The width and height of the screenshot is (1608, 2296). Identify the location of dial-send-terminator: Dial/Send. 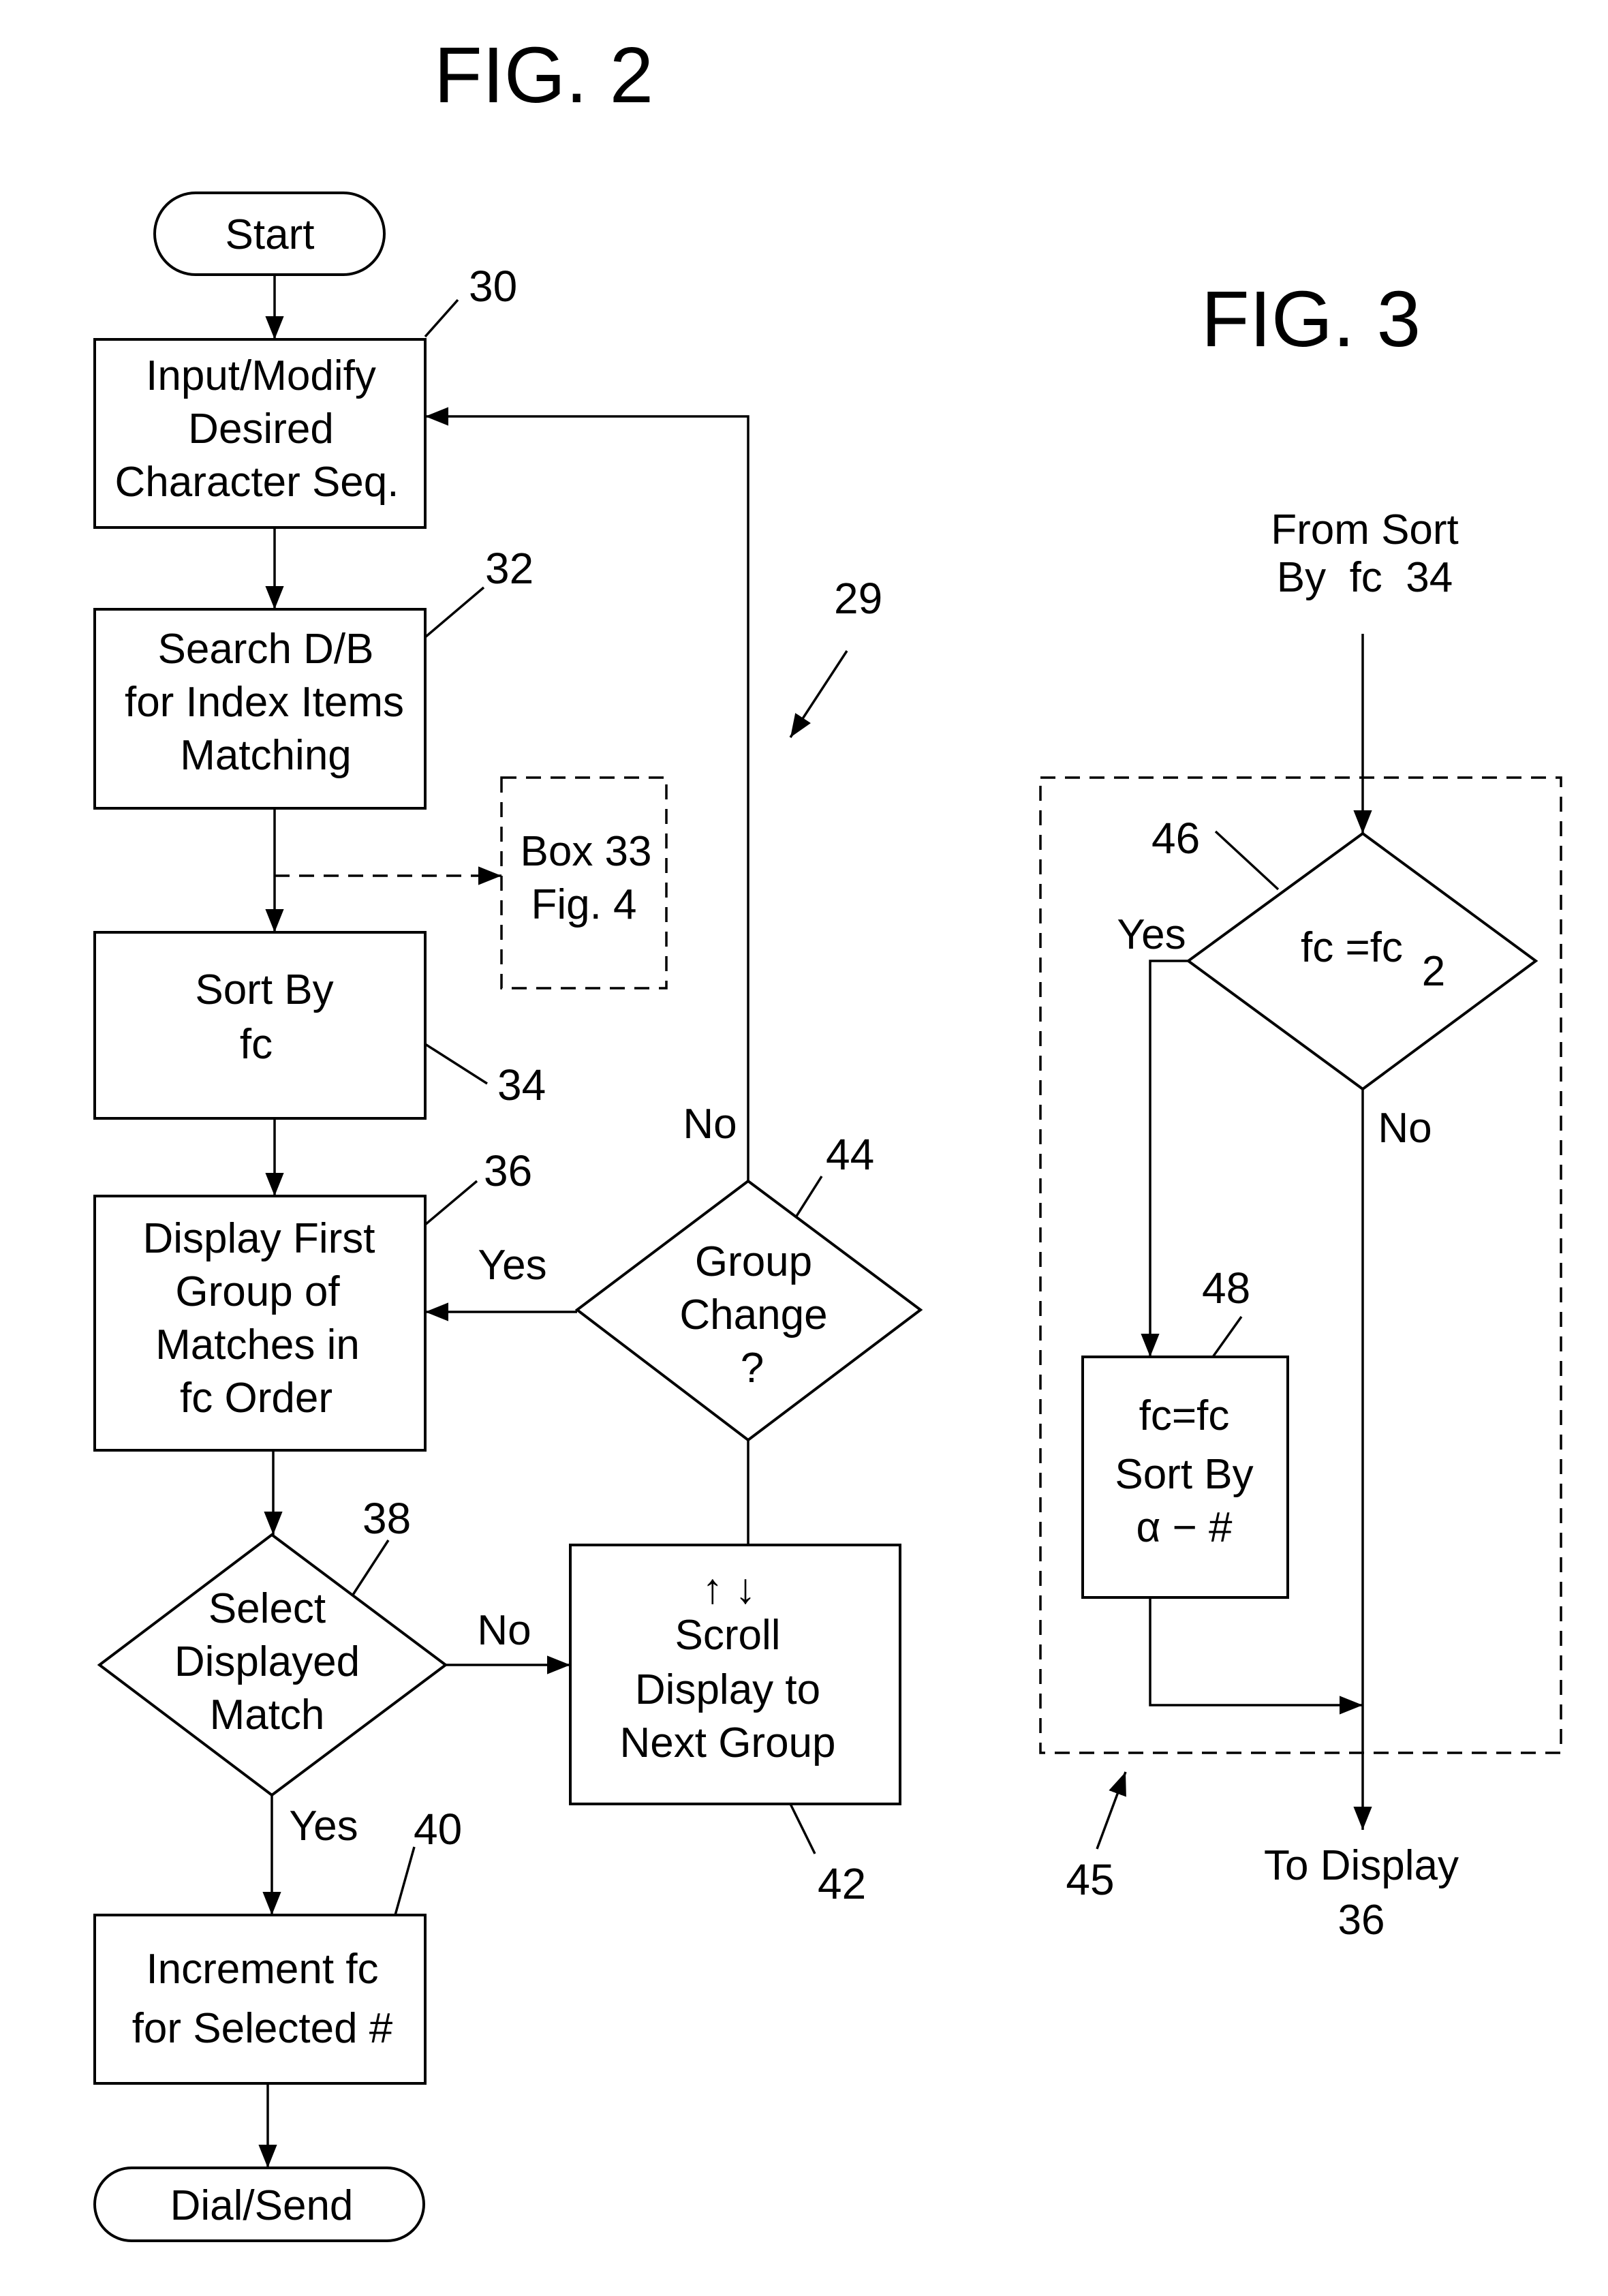
(259, 2204).